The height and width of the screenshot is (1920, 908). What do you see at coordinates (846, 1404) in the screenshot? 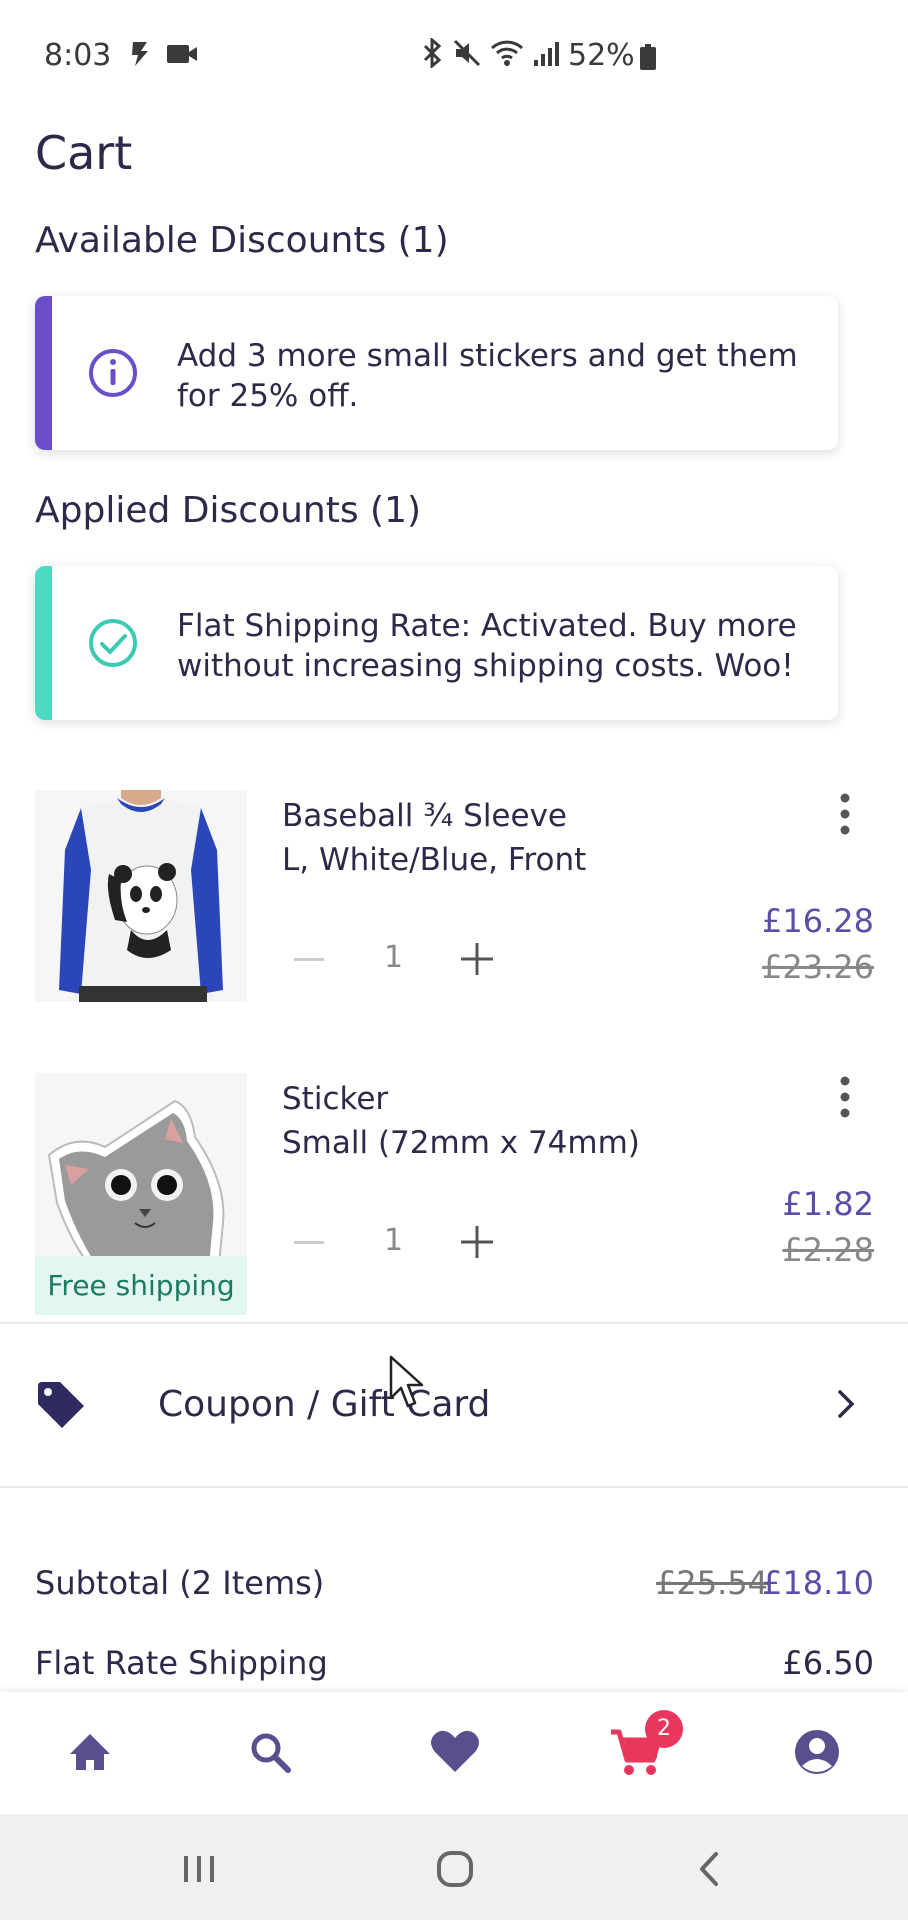
I see `chevron-right-icon` at bounding box center [846, 1404].